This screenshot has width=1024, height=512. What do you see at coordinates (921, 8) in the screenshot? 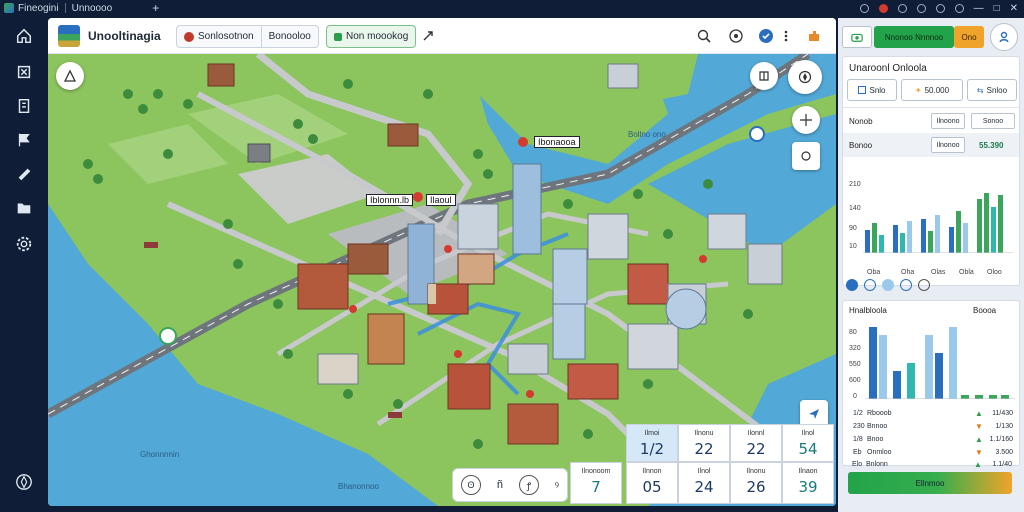
I see `account-icon` at bounding box center [921, 8].